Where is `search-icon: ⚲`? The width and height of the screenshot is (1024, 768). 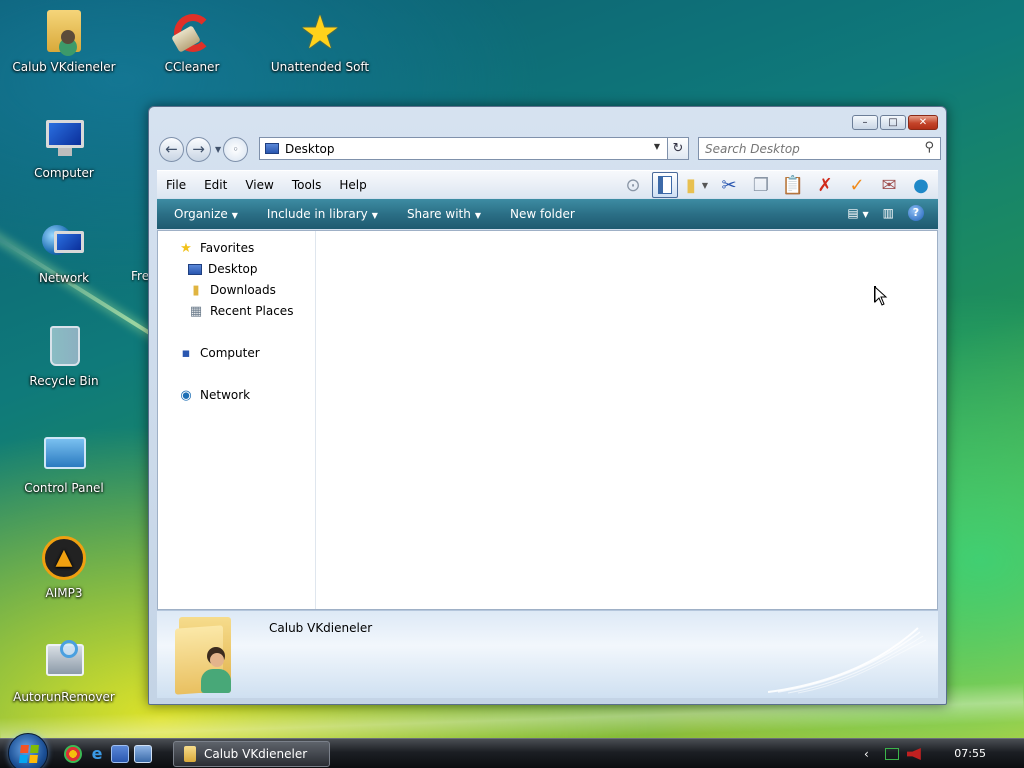
search-icon: ⚲ is located at coordinates (929, 147).